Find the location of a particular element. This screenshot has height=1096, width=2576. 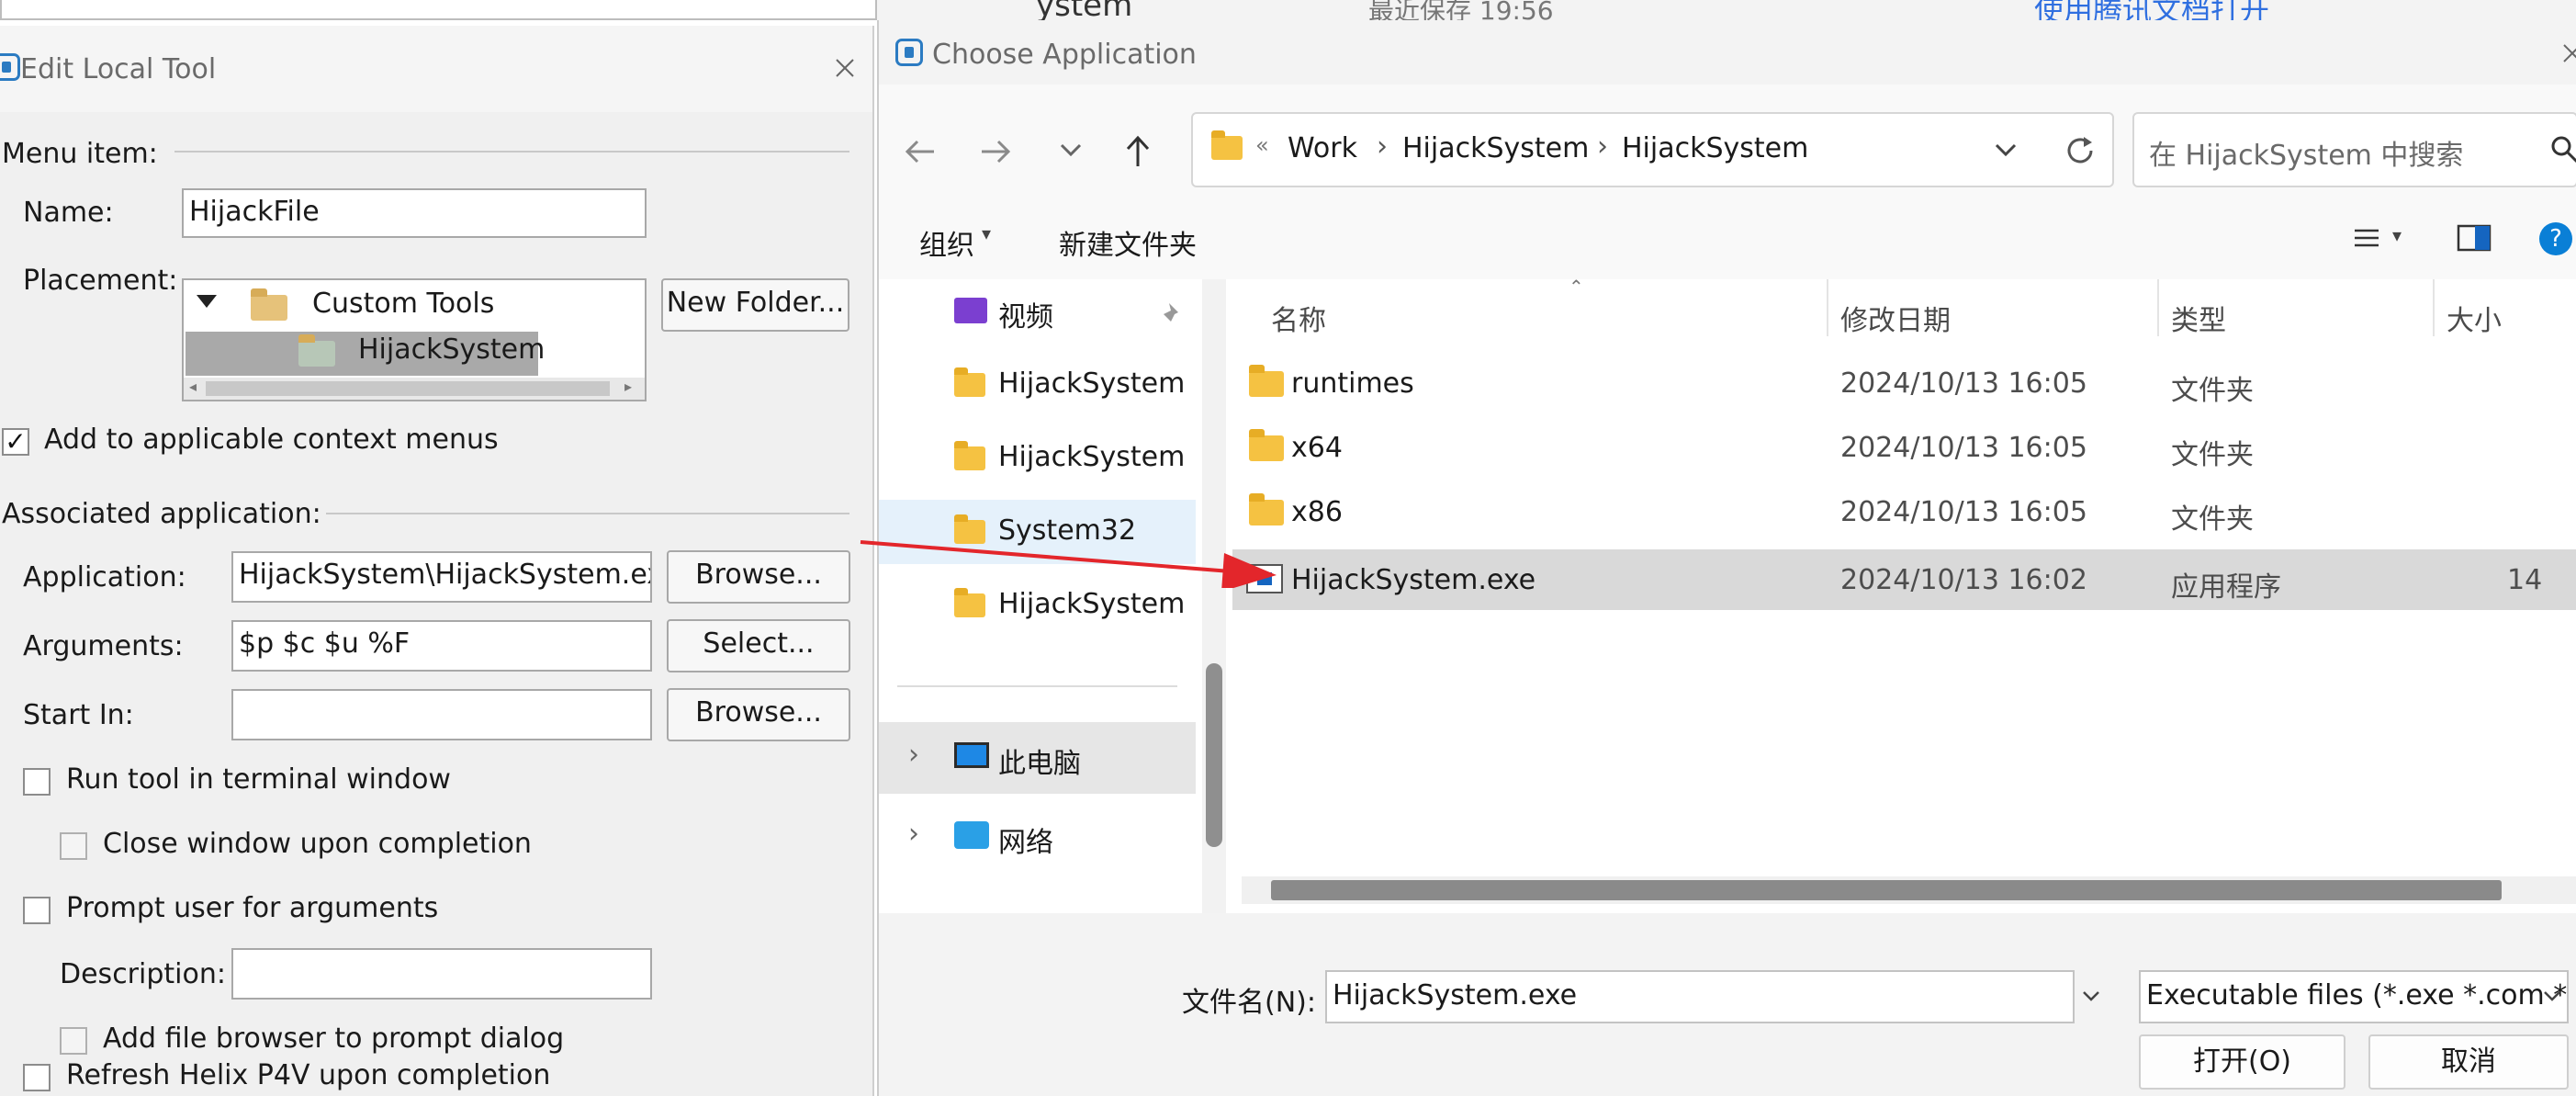

nav-item-network: › 网络 is located at coordinates (1037, 837).